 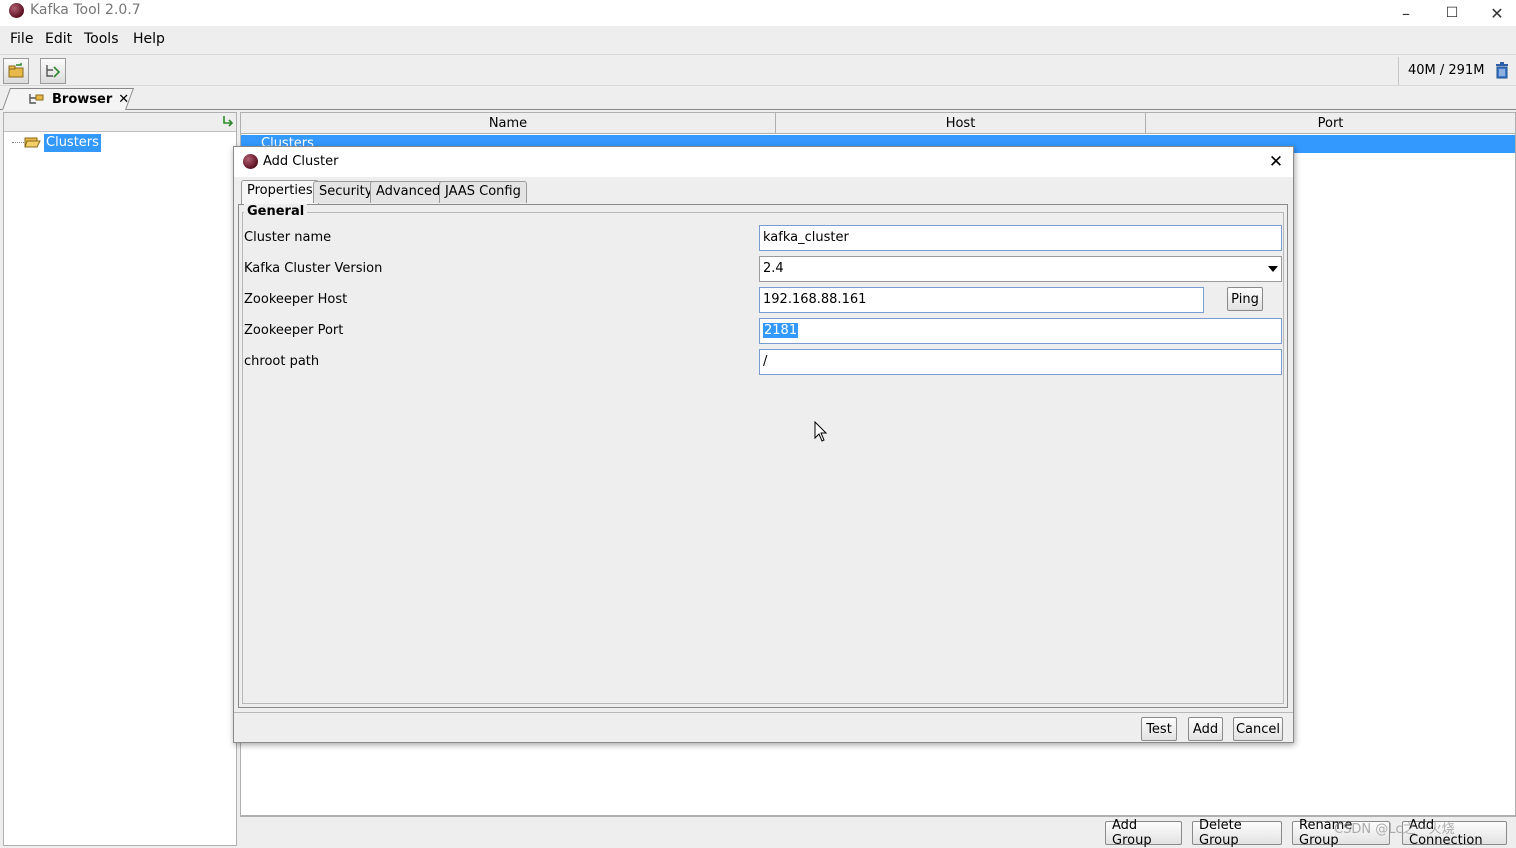 What do you see at coordinates (85, 10) in the screenshot?
I see `window-title: Kafka Tool 2.0.7` at bounding box center [85, 10].